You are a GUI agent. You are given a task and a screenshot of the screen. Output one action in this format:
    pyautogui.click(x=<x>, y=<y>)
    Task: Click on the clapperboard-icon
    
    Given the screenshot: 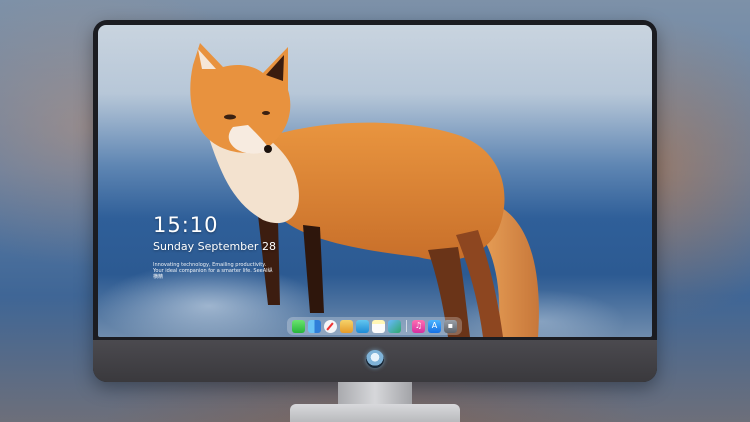 What is the action you would take?
    pyautogui.click(x=362, y=326)
    